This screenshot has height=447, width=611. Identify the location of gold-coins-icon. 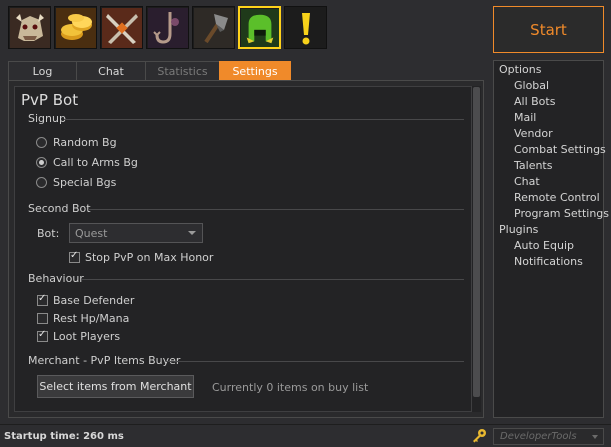
(75, 27).